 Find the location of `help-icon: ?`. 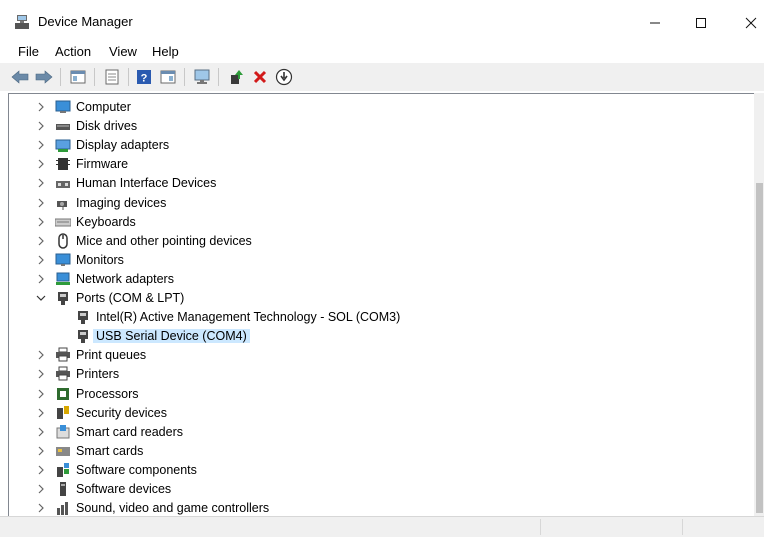

help-icon: ? is located at coordinates (144, 77).